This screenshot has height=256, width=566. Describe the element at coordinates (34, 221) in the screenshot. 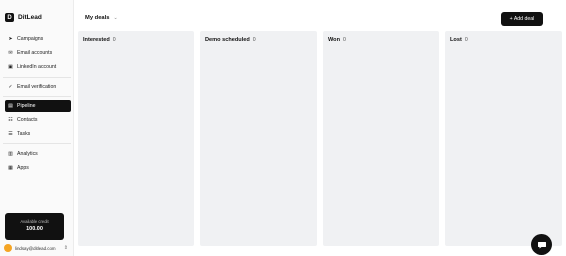

I see `credit-label: Available credit` at that location.